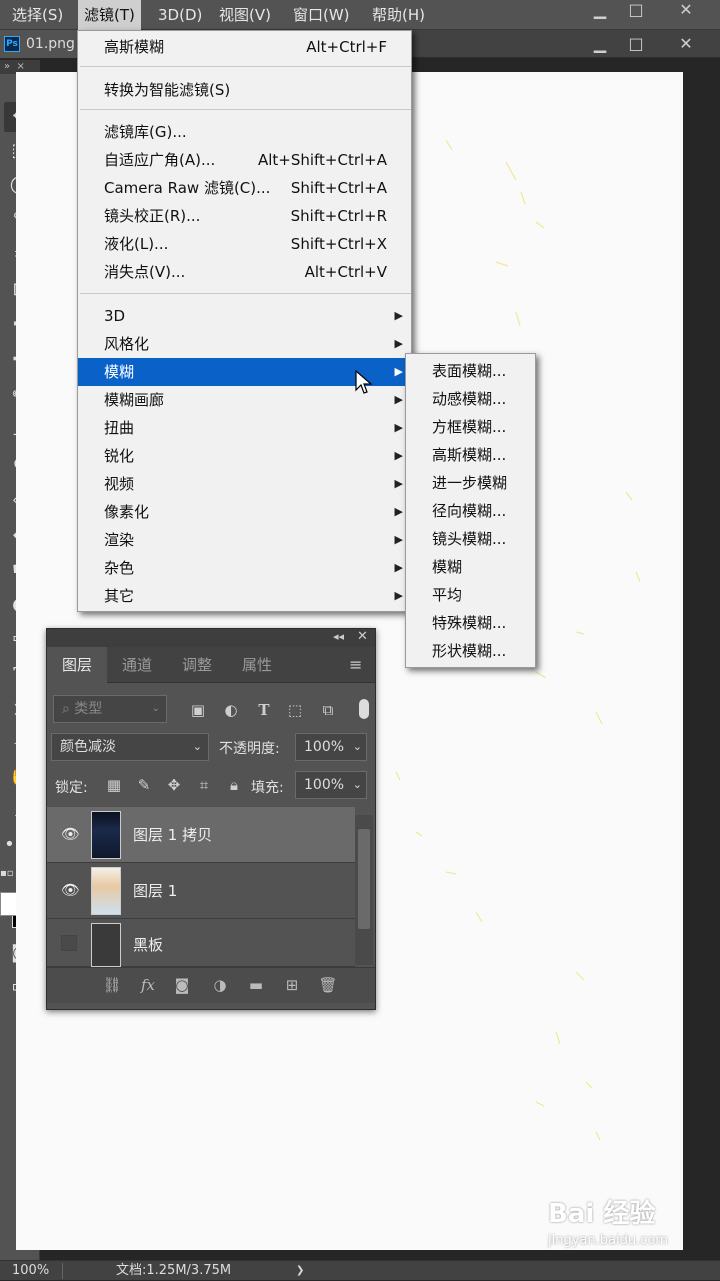 This screenshot has width=720, height=1281. Describe the element at coordinates (148, 945) in the screenshot. I see `layer-name: 黑板` at that location.